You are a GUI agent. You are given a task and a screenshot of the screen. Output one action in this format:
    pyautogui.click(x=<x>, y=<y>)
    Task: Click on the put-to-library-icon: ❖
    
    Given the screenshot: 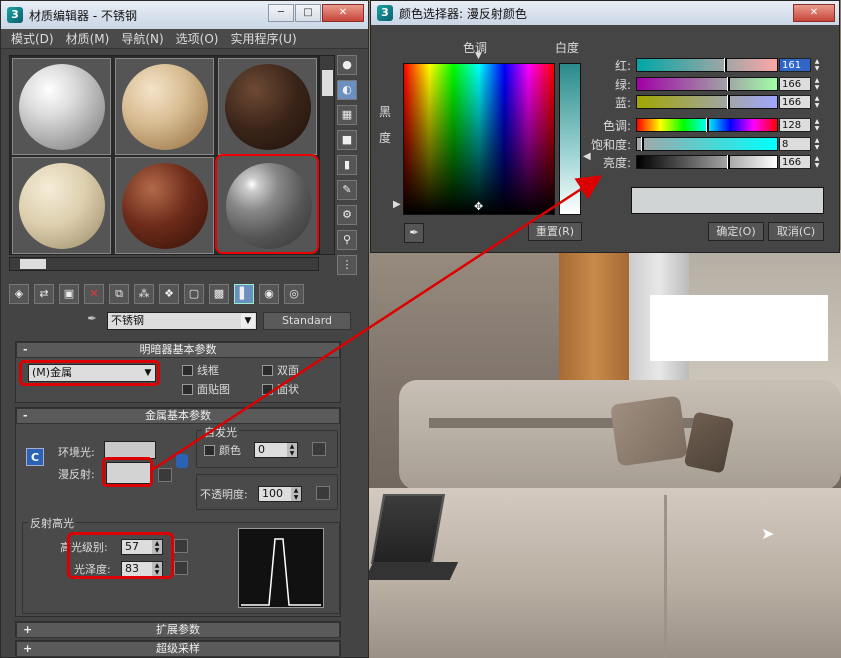 What is the action you would take?
    pyautogui.click(x=169, y=294)
    